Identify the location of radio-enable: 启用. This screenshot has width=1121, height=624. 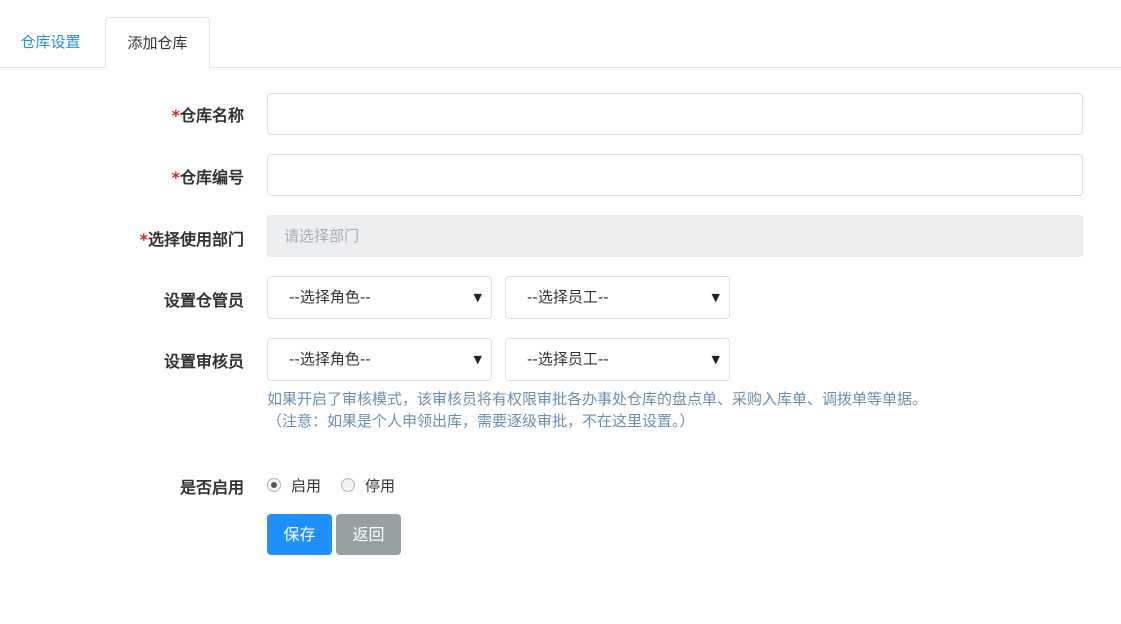
(294, 485).